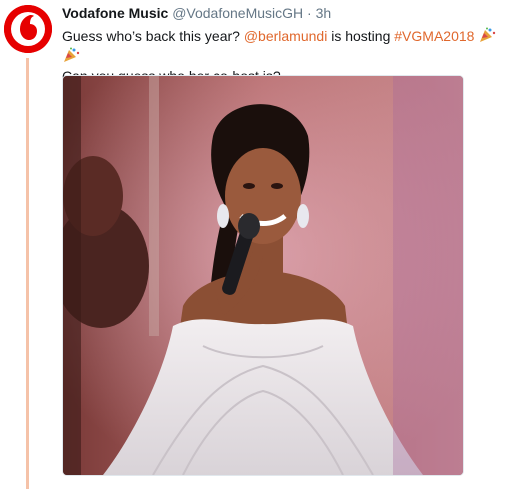  I want to click on hashtag-link: #VGMA2018, so click(434, 36).